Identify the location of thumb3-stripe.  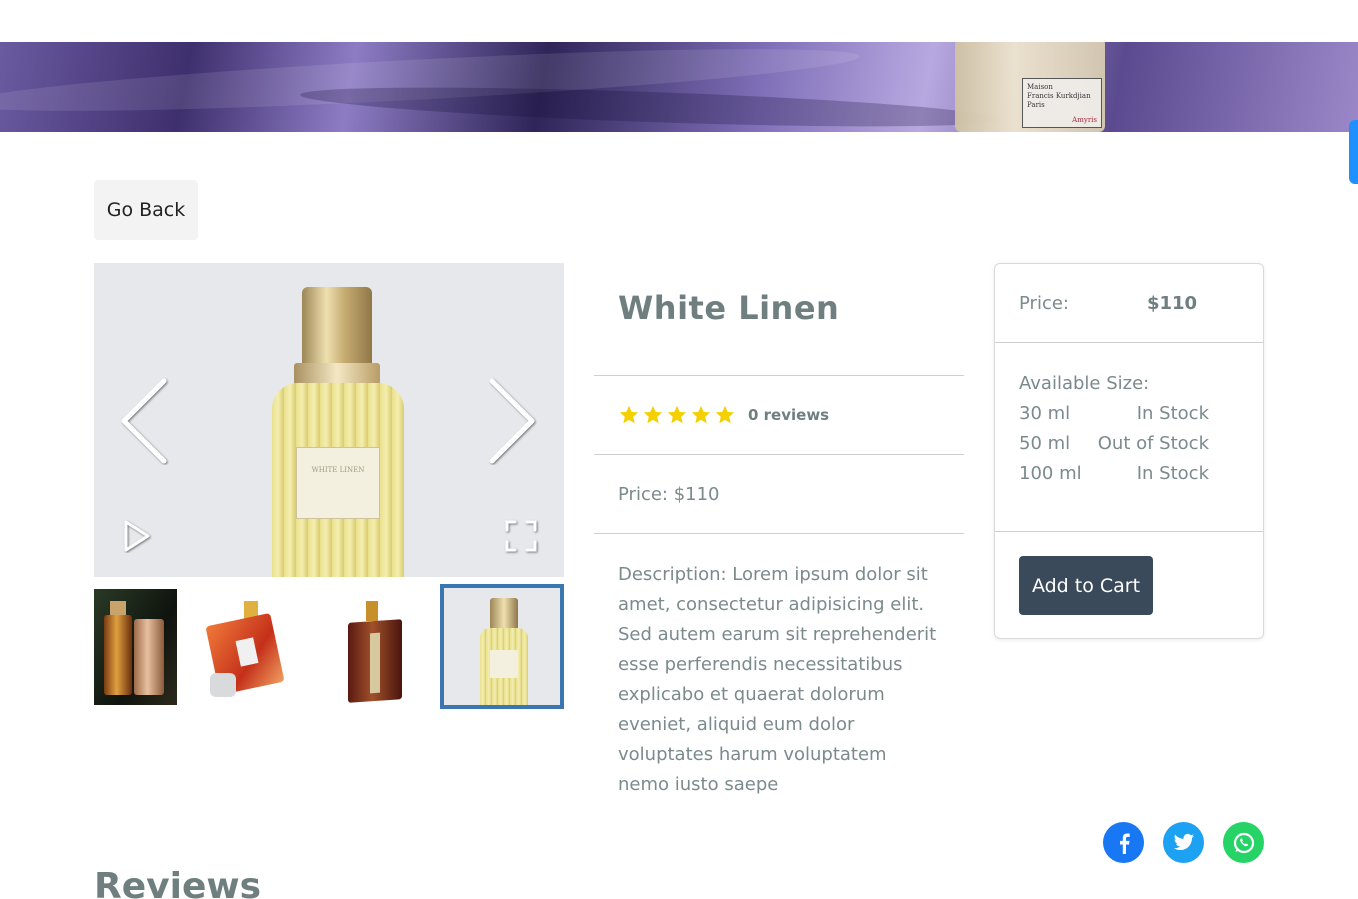
(375, 663).